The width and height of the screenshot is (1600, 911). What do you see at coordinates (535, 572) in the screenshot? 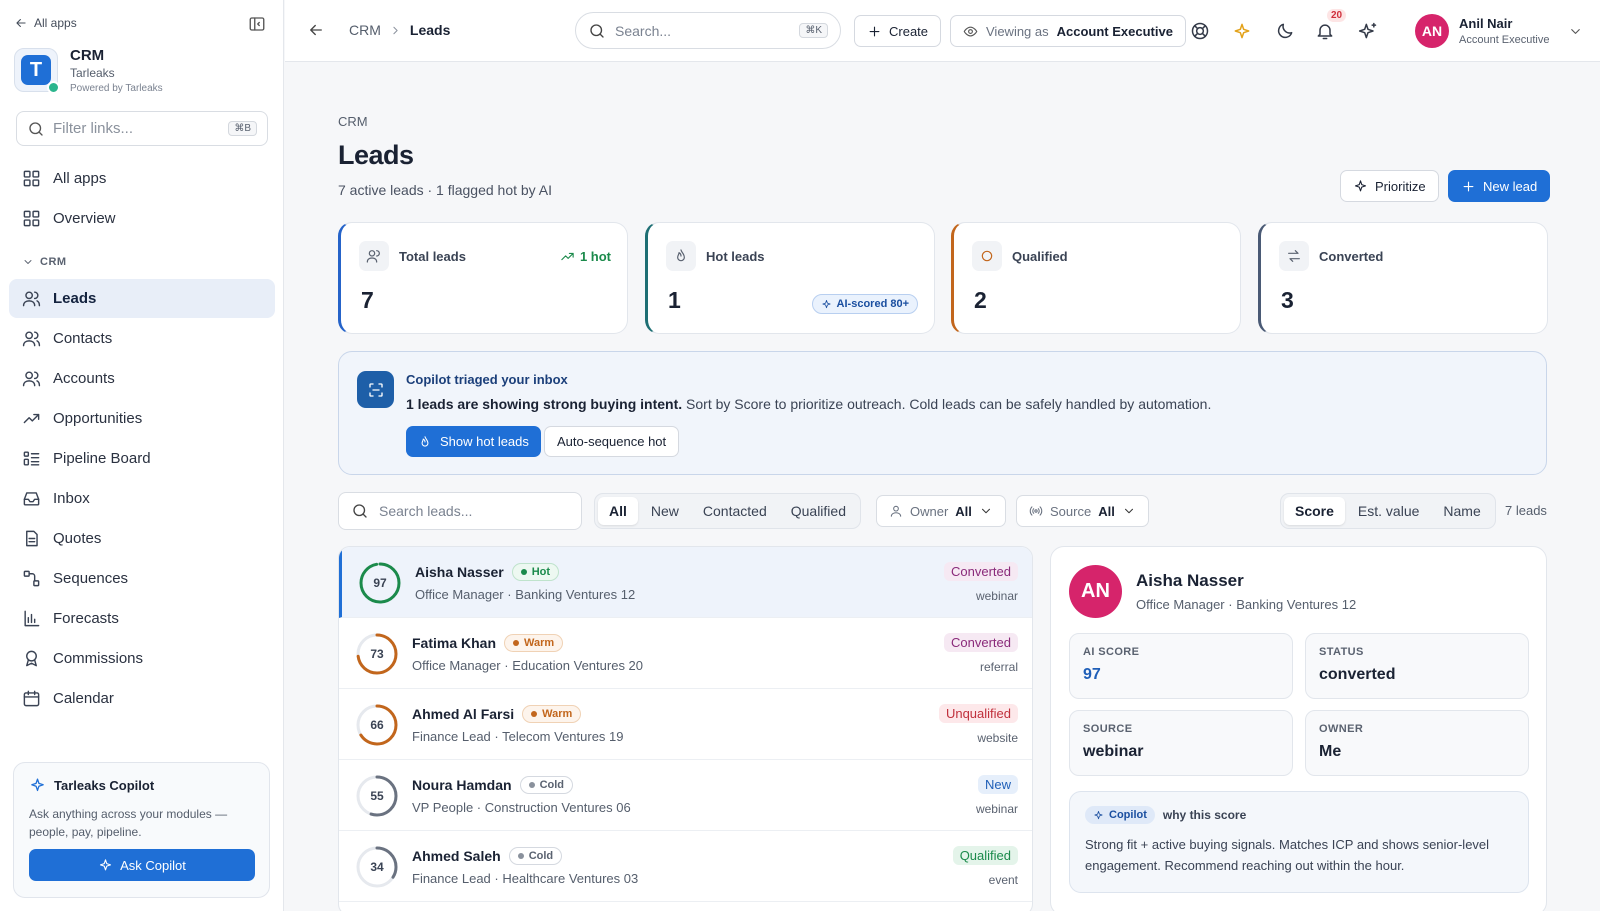
I see `temperature-badge: Hot` at bounding box center [535, 572].